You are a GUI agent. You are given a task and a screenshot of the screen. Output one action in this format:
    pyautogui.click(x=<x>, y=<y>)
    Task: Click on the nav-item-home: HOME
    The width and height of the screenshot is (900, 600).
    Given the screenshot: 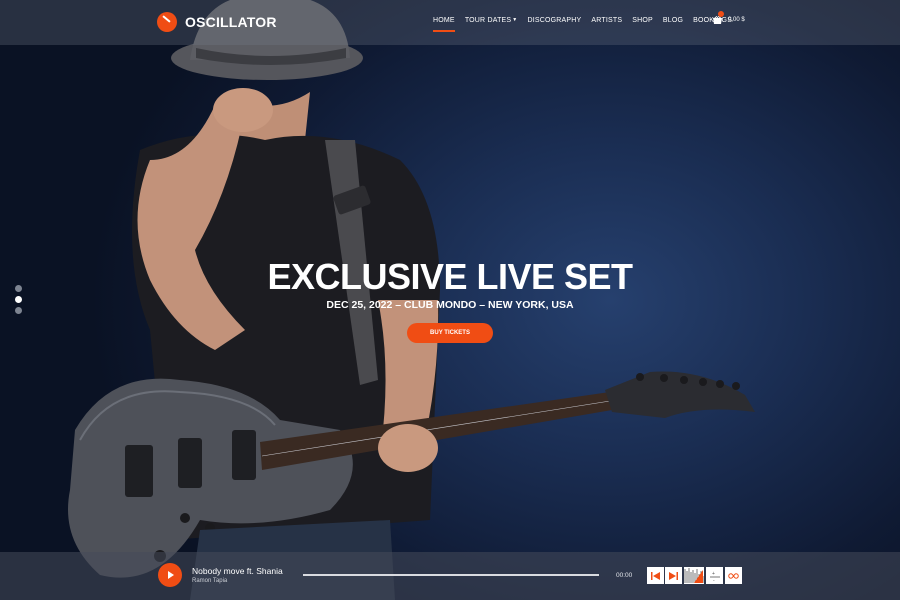 What is the action you would take?
    pyautogui.click(x=444, y=24)
    